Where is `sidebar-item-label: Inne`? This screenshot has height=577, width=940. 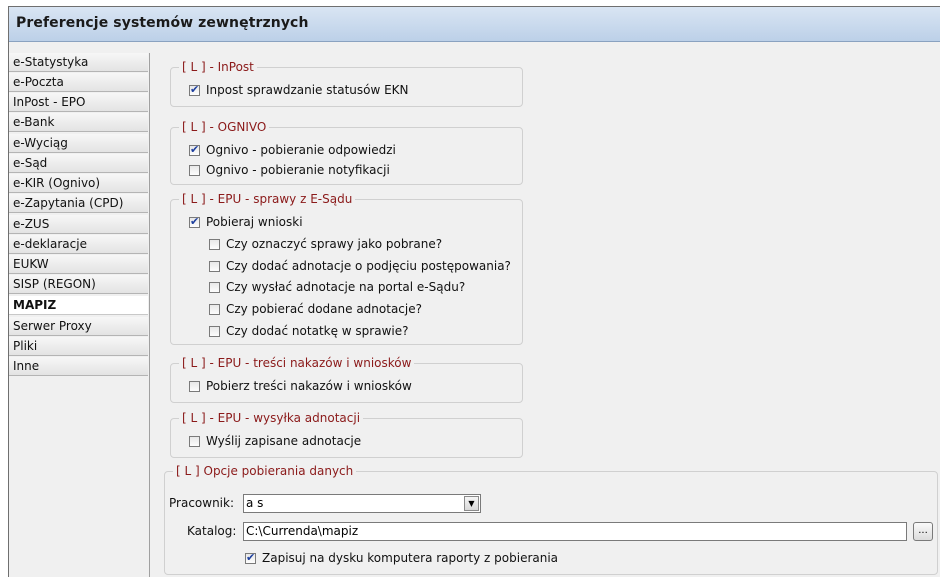
sidebar-item-label: Inne is located at coordinates (26, 366).